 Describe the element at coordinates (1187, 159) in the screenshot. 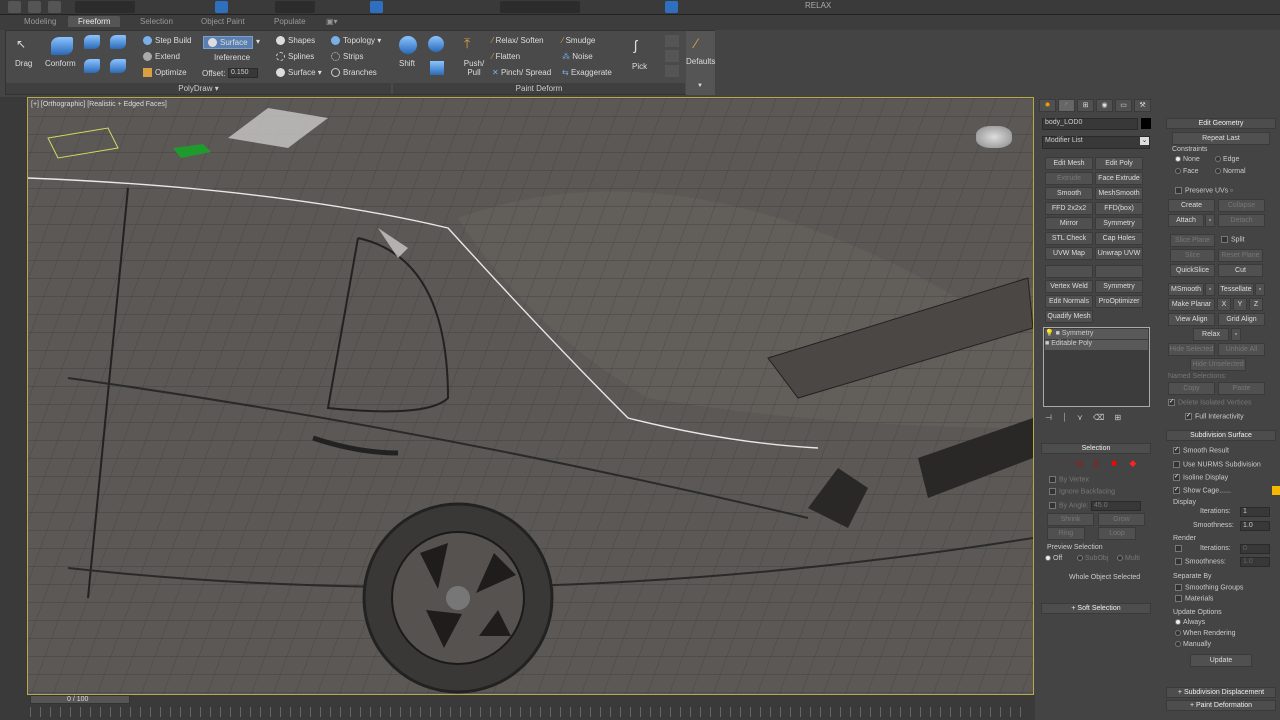

I see `constraint-none-radio: None` at that location.